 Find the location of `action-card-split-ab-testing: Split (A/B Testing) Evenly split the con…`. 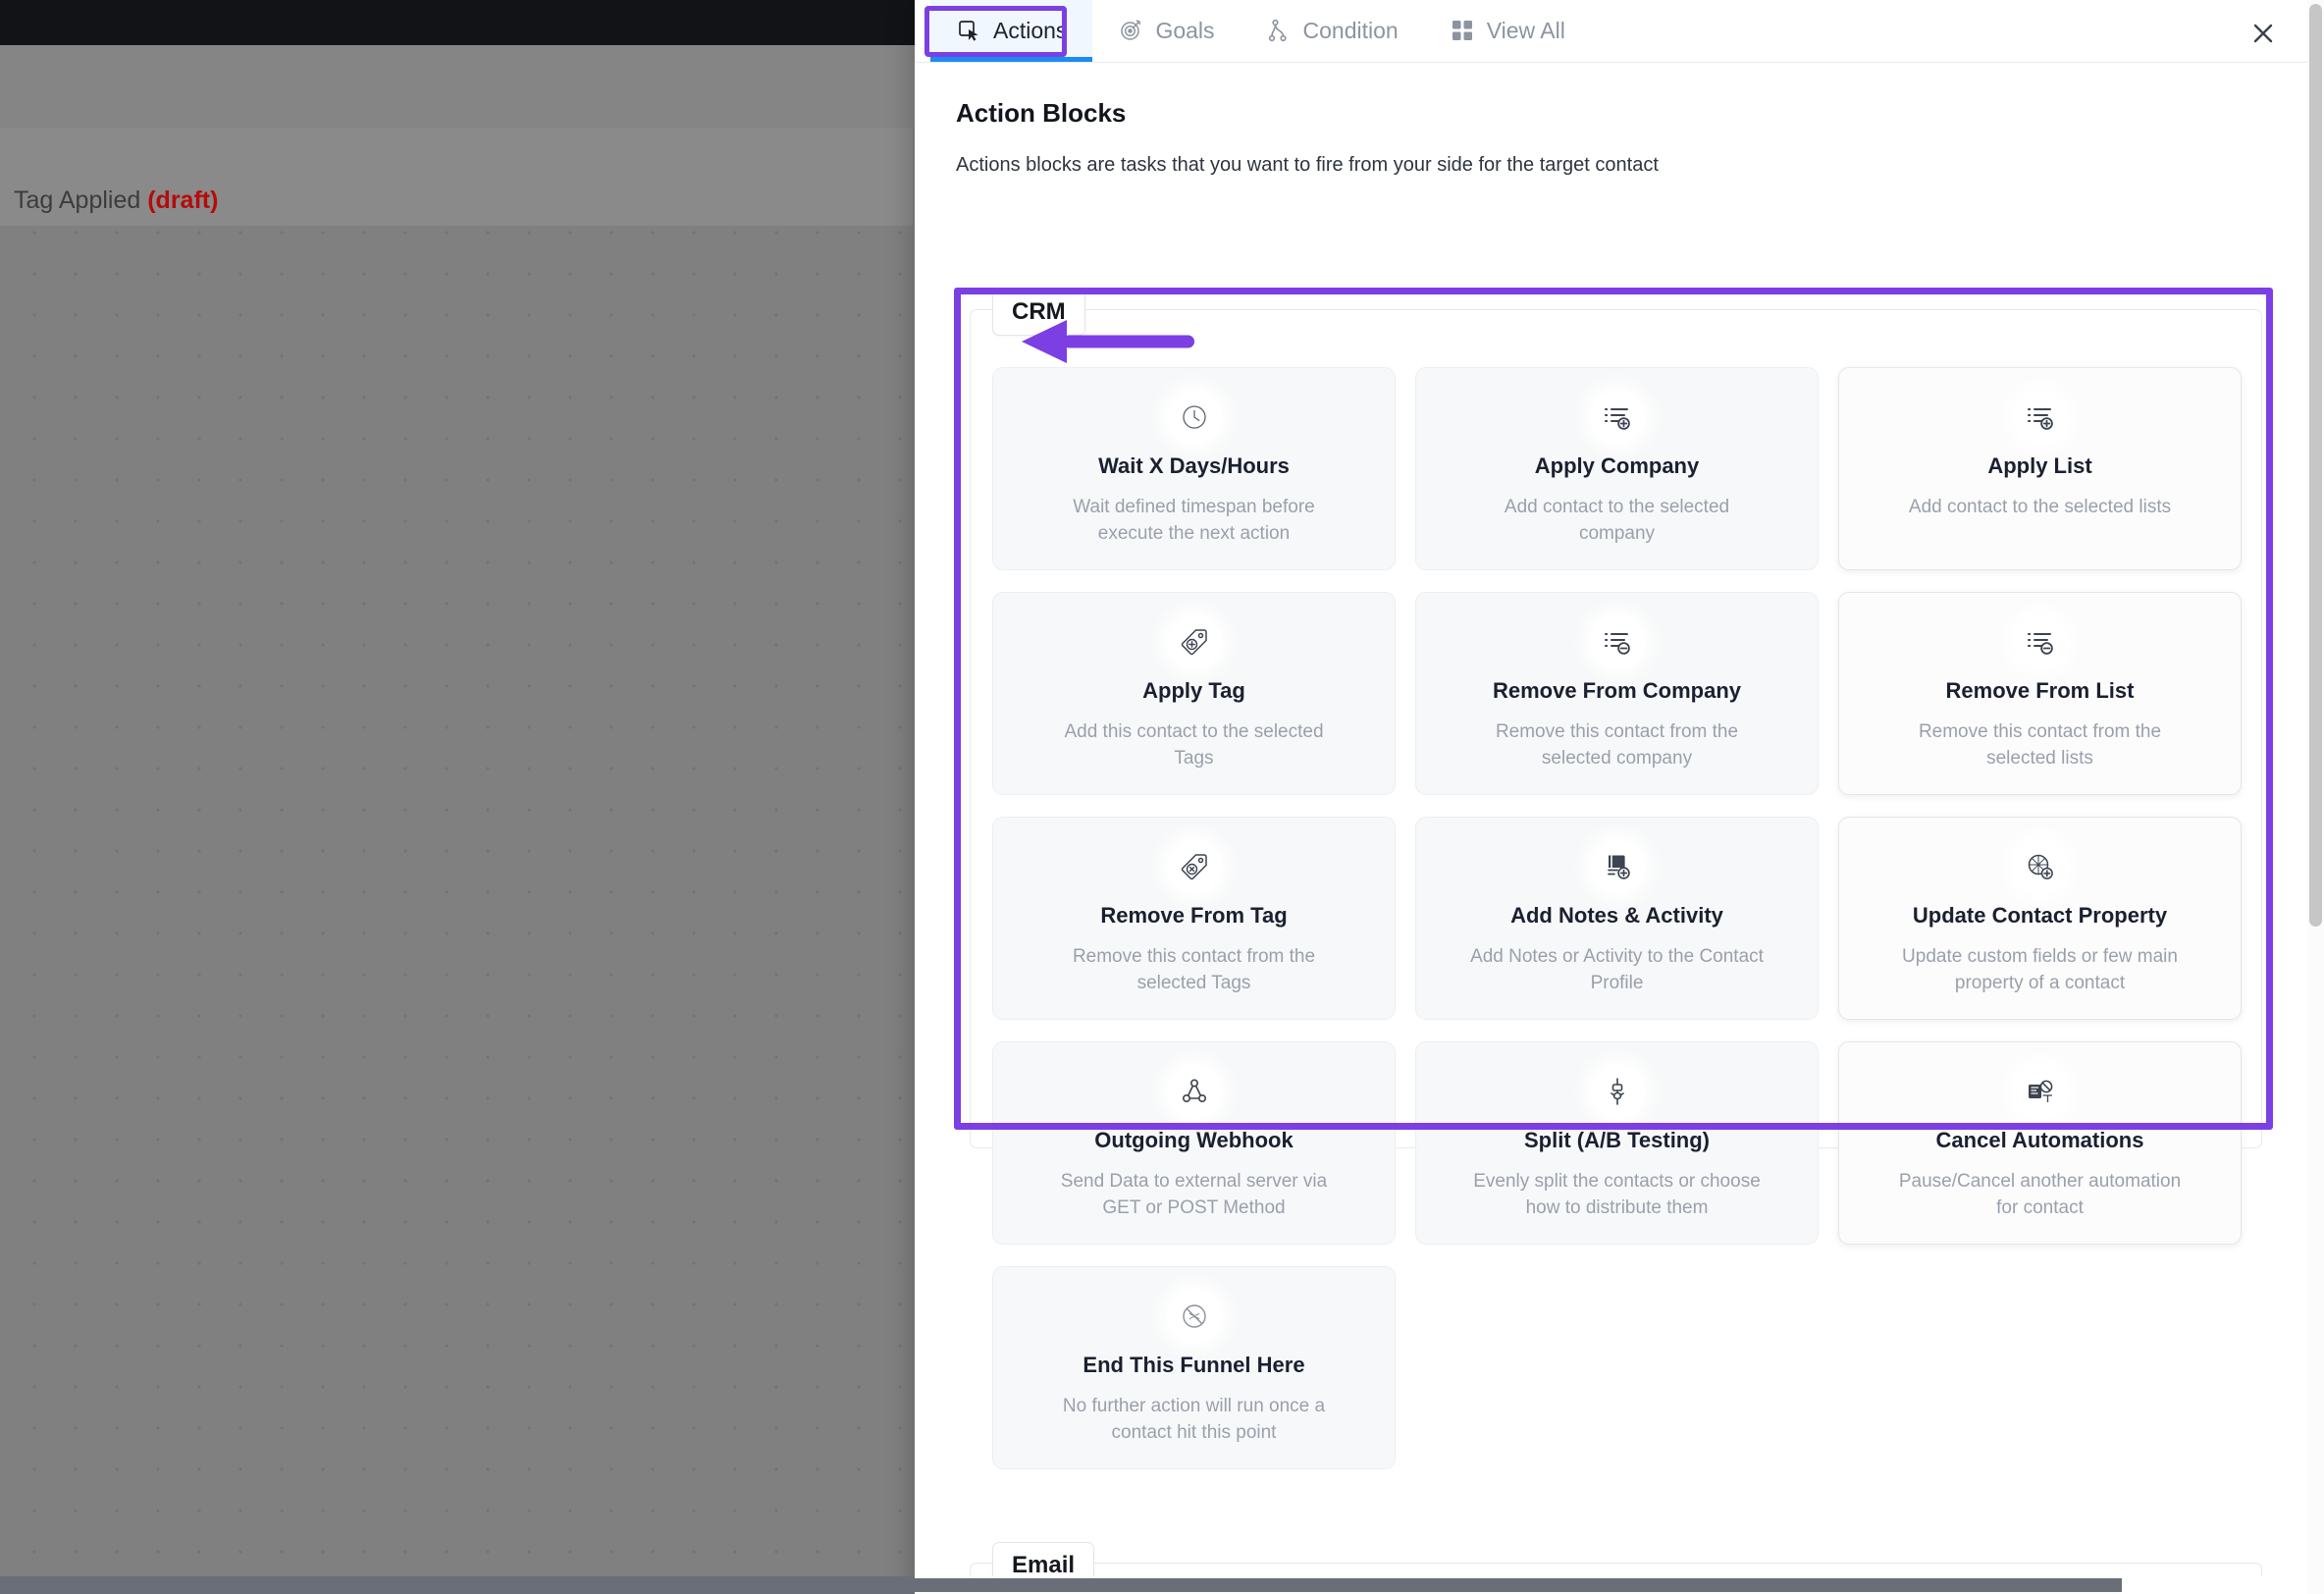

action-card-split-ab-testing: Split (A/B Testing) Evenly split the con… is located at coordinates (1617, 1143).